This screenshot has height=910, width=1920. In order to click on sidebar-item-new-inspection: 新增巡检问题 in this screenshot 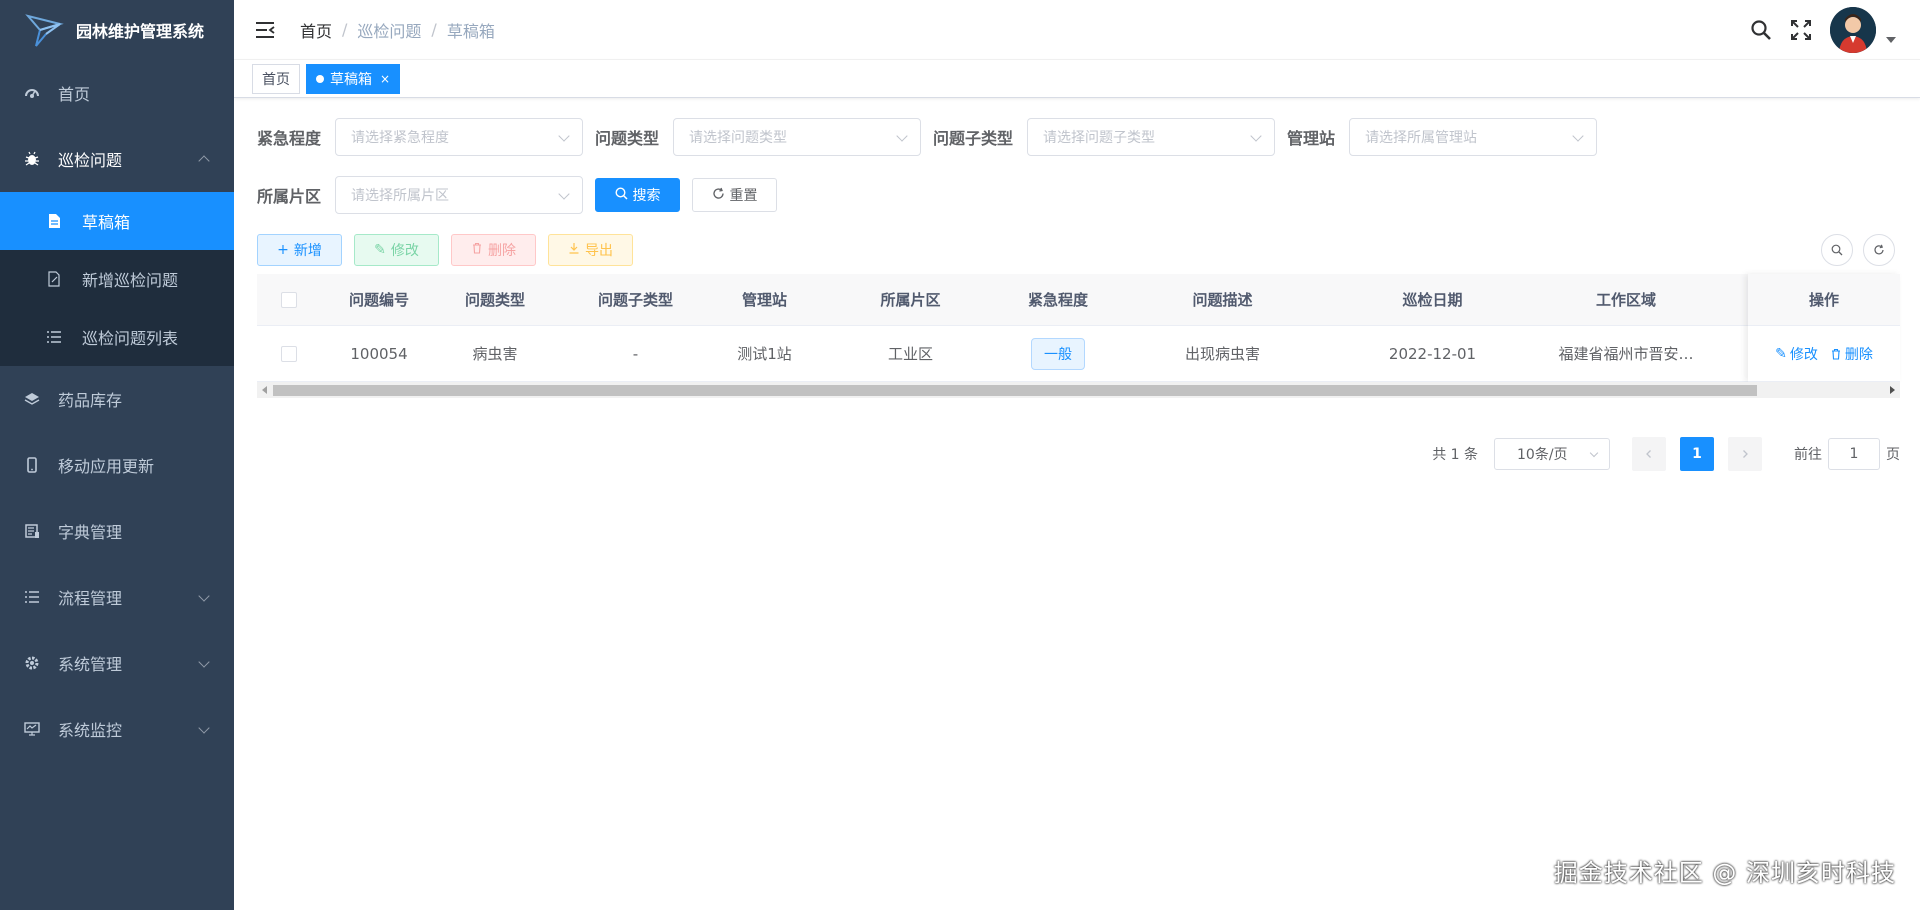, I will do `click(117, 279)`.